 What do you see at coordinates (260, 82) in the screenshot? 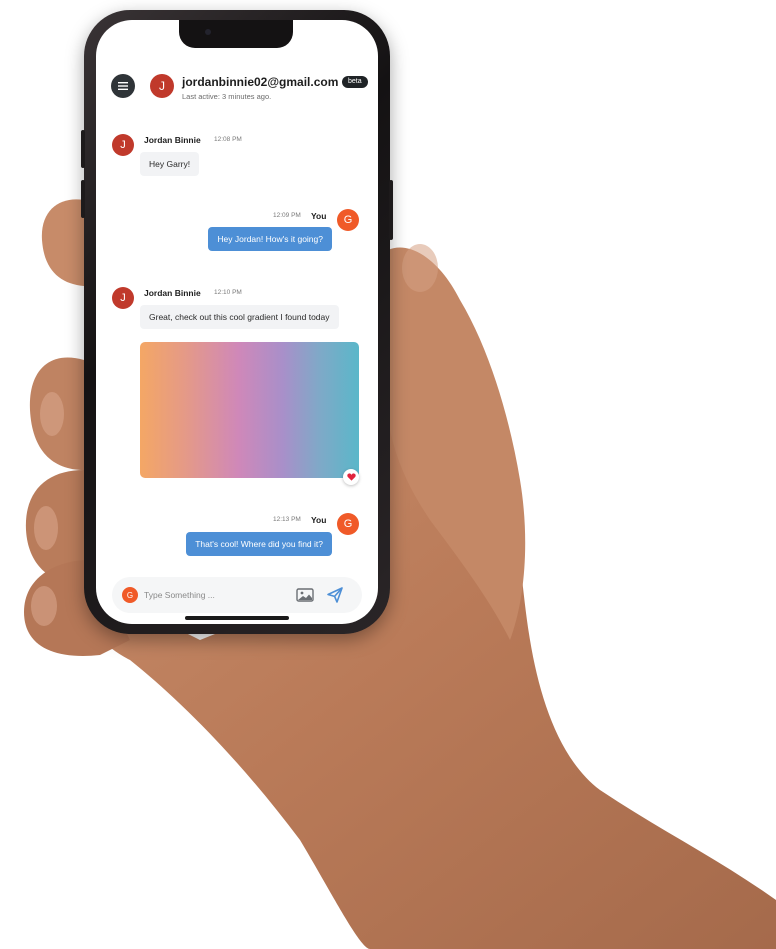
I see `contact-email: jordanbinnie02@gmail.com` at bounding box center [260, 82].